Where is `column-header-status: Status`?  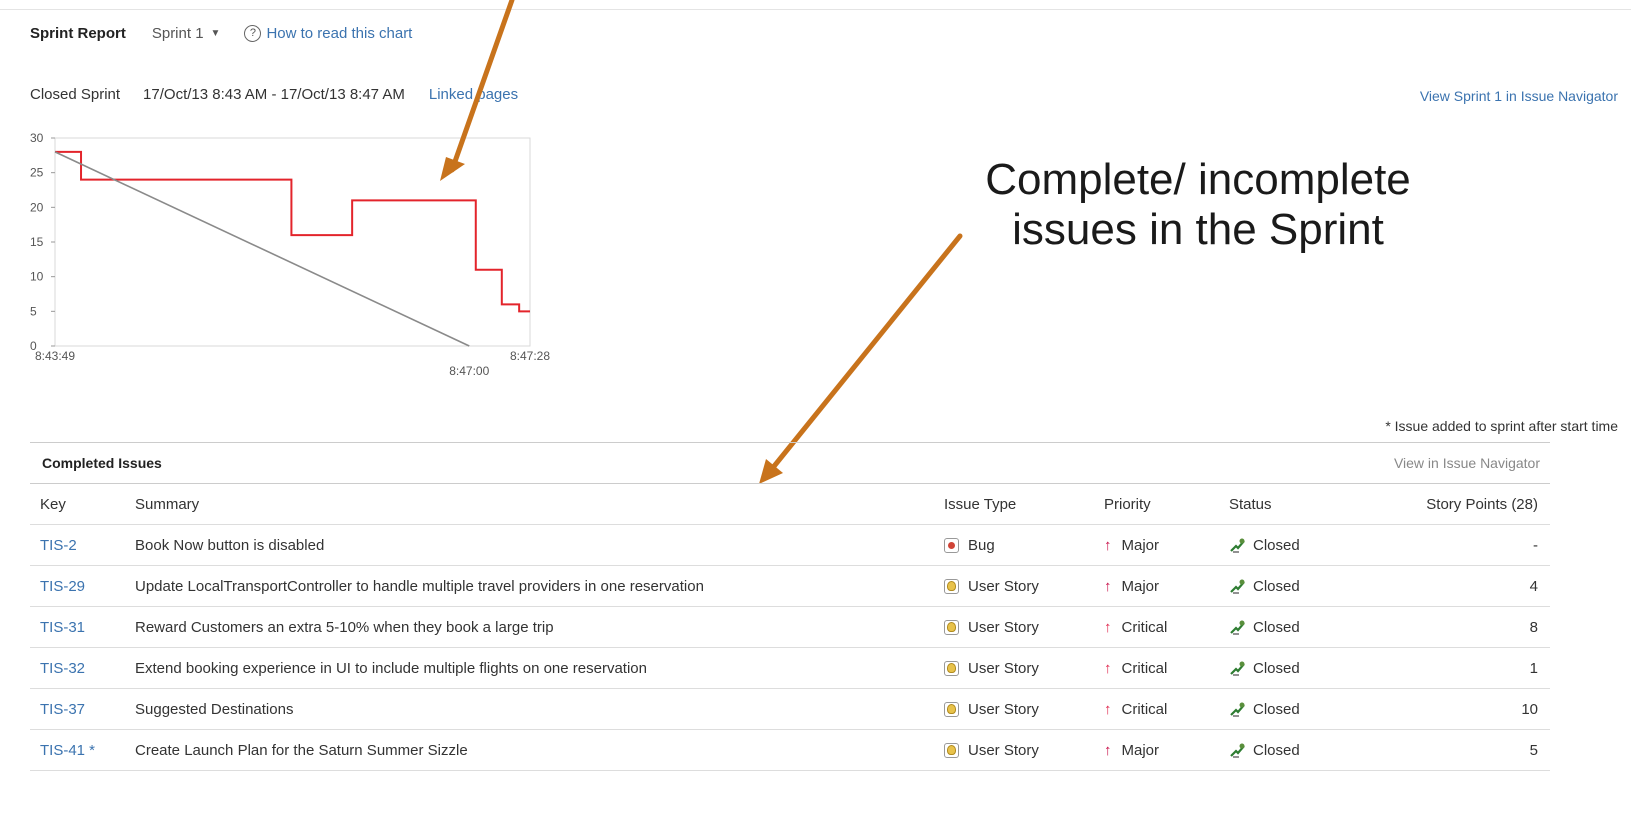
column-header-status: Status is located at coordinates (1289, 504).